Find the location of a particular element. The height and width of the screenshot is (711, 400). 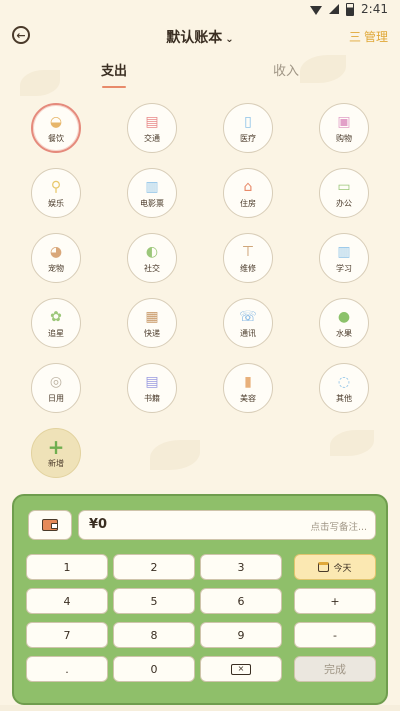

date-button: 今天 is located at coordinates (335, 567).